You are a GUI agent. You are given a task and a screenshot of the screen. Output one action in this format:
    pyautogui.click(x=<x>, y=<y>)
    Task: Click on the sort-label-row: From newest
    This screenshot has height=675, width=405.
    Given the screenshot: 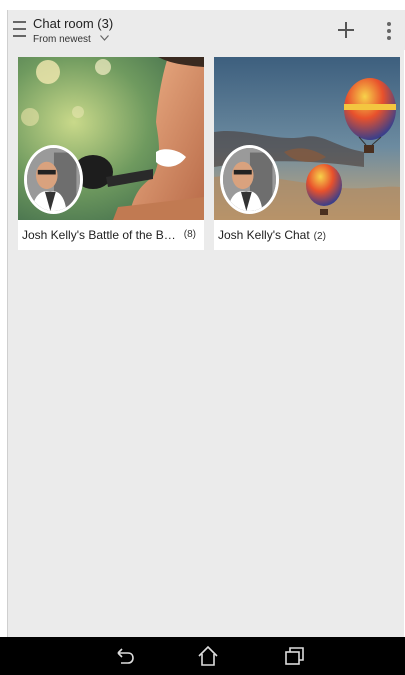 What is the action you would take?
    pyautogui.click(x=73, y=39)
    